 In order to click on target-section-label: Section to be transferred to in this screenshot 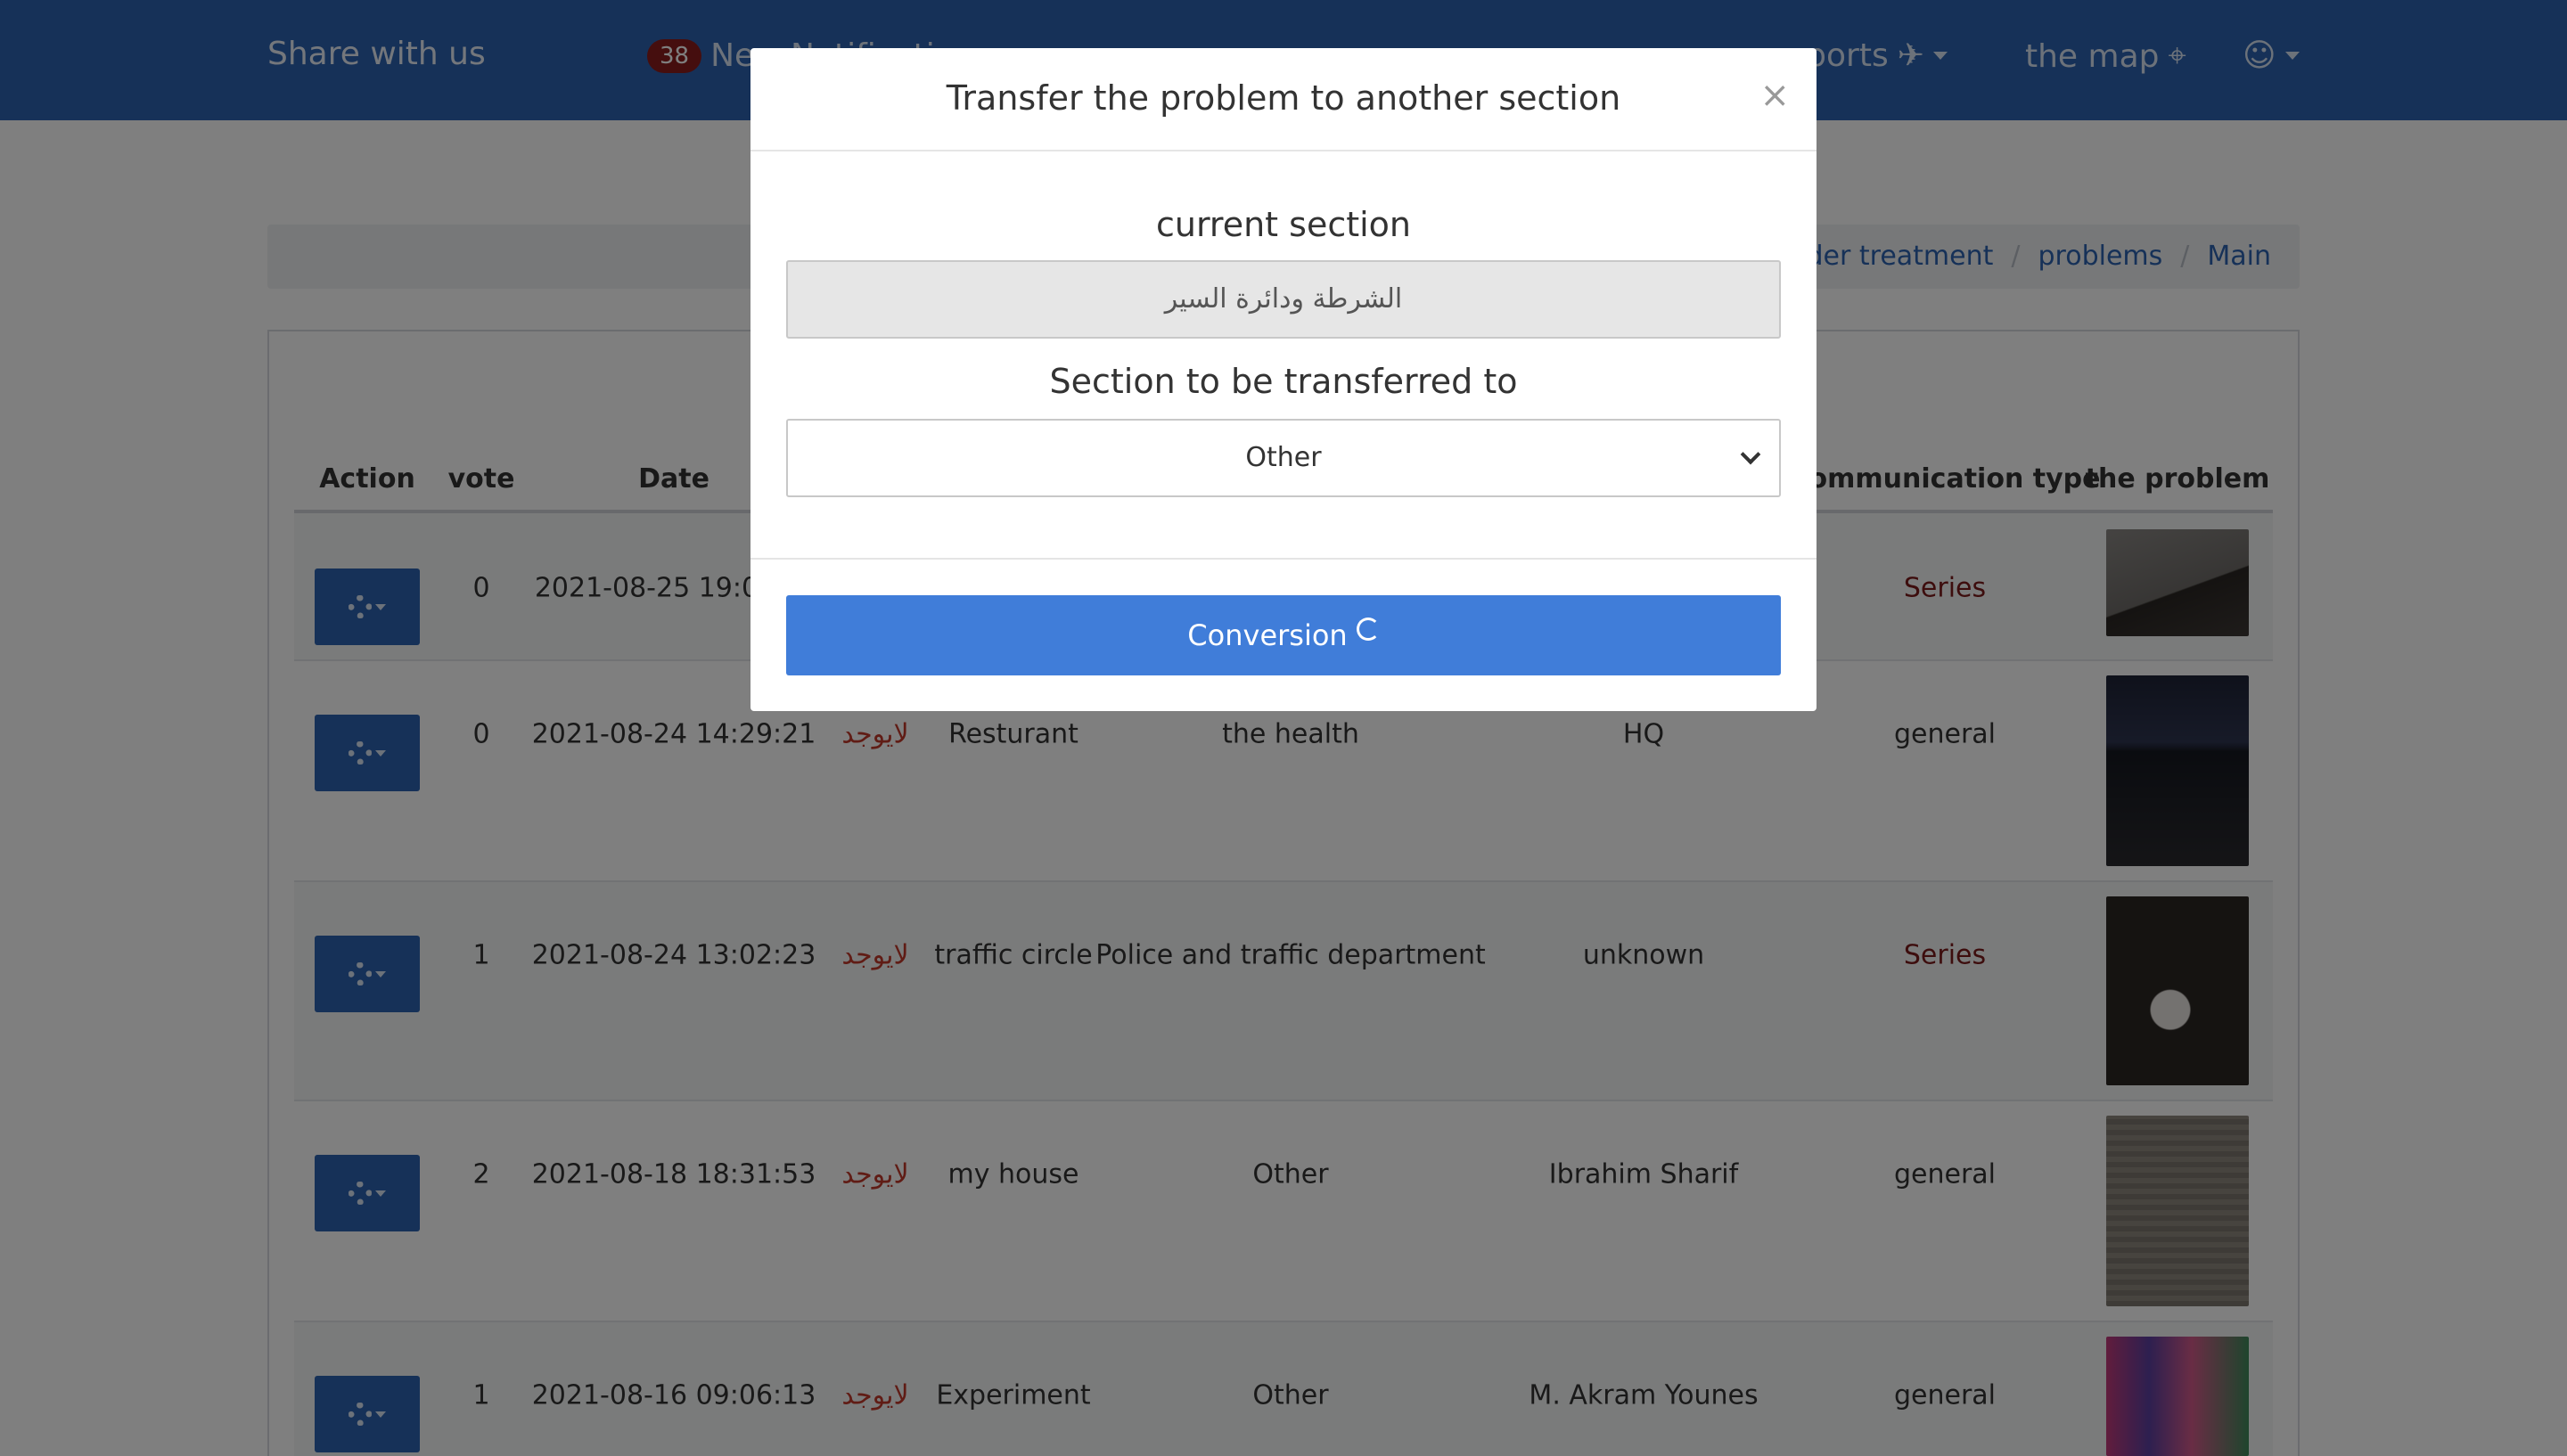, I will do `click(1283, 382)`.